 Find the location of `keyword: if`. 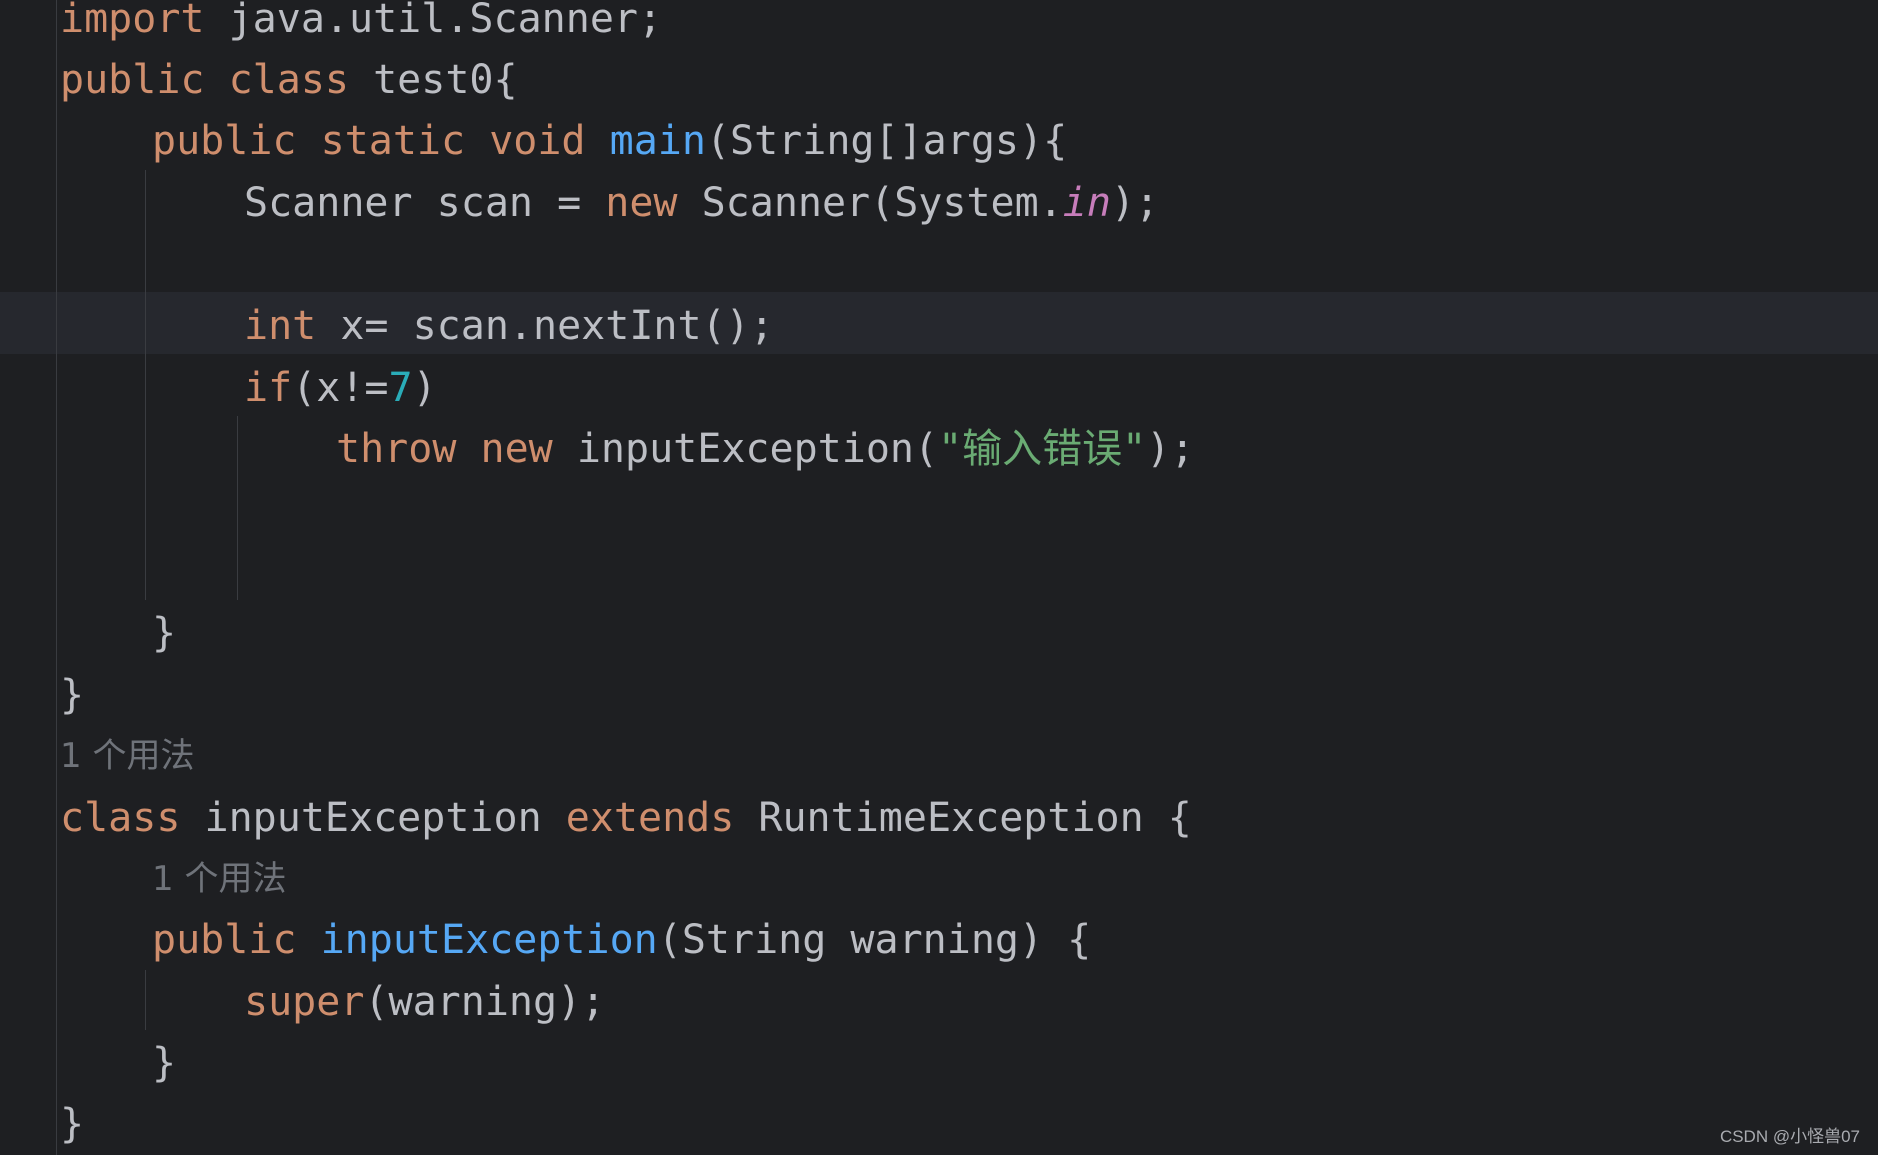

keyword: if is located at coordinates (268, 388).